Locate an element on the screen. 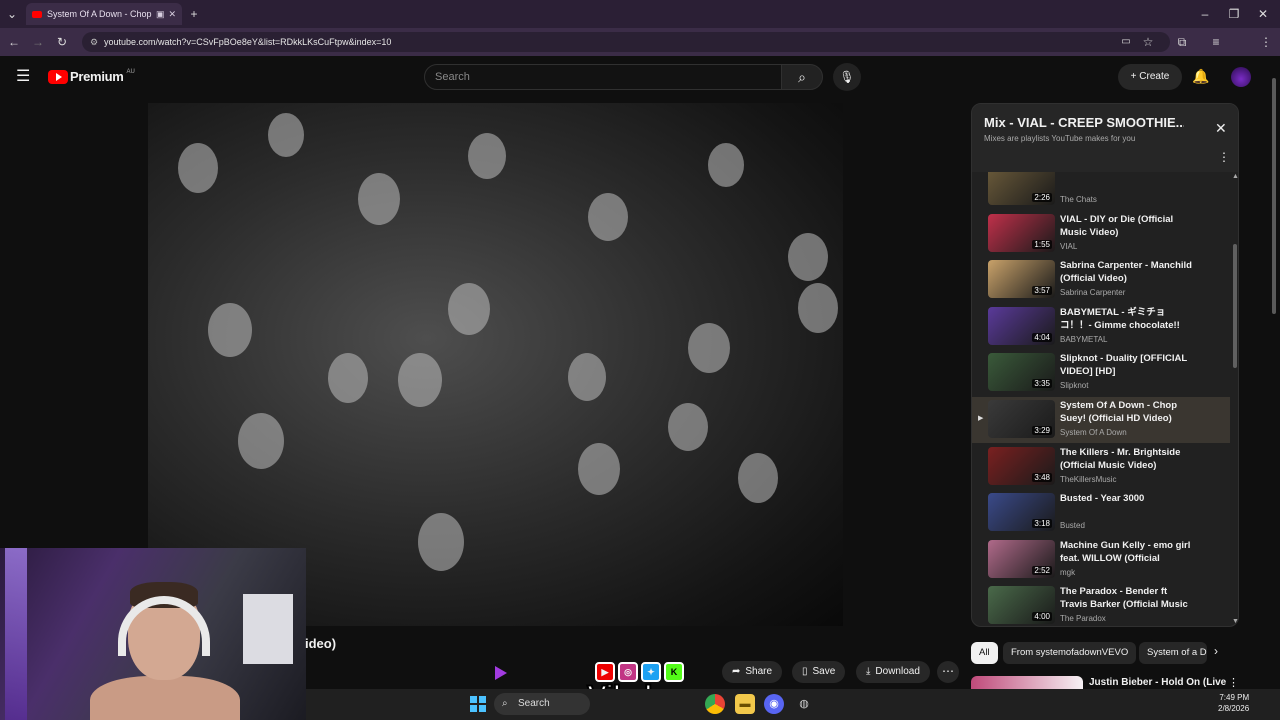  playlist-item-thumbnail: 4:04 is located at coordinates (1021, 325).